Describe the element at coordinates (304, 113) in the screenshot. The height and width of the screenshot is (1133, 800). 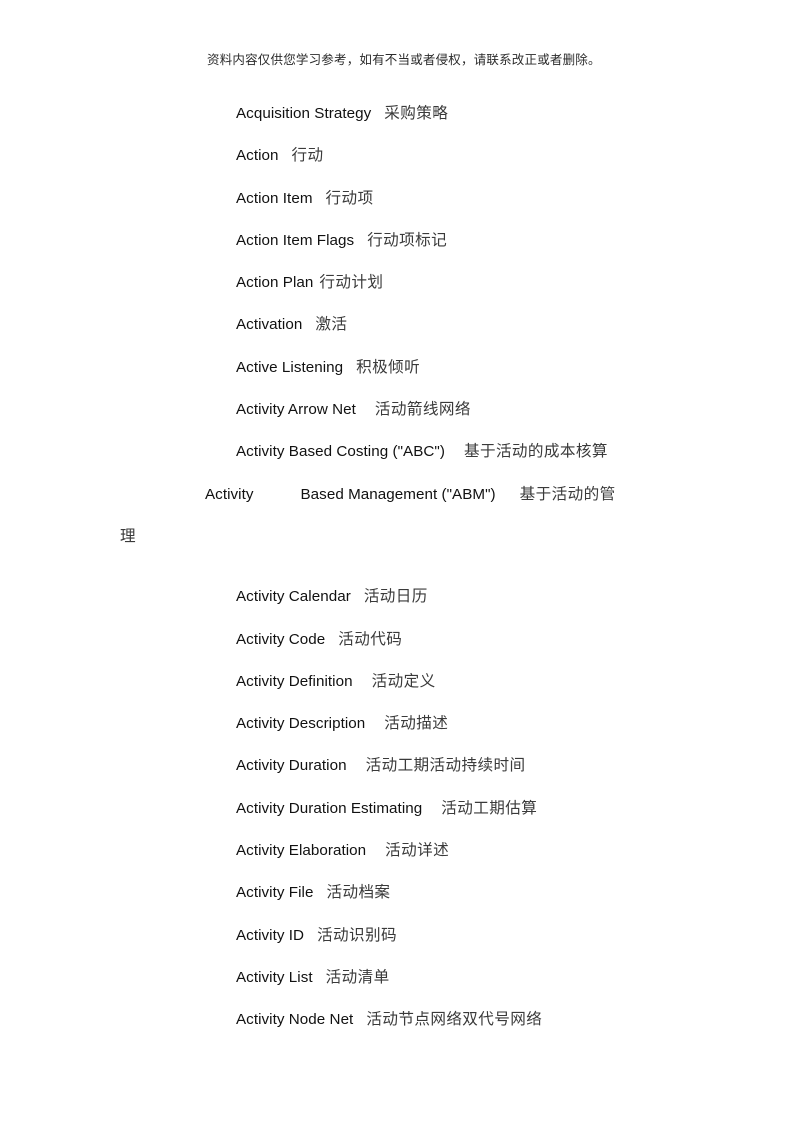
I see `glossary-term: Acquisition Strategy` at that location.